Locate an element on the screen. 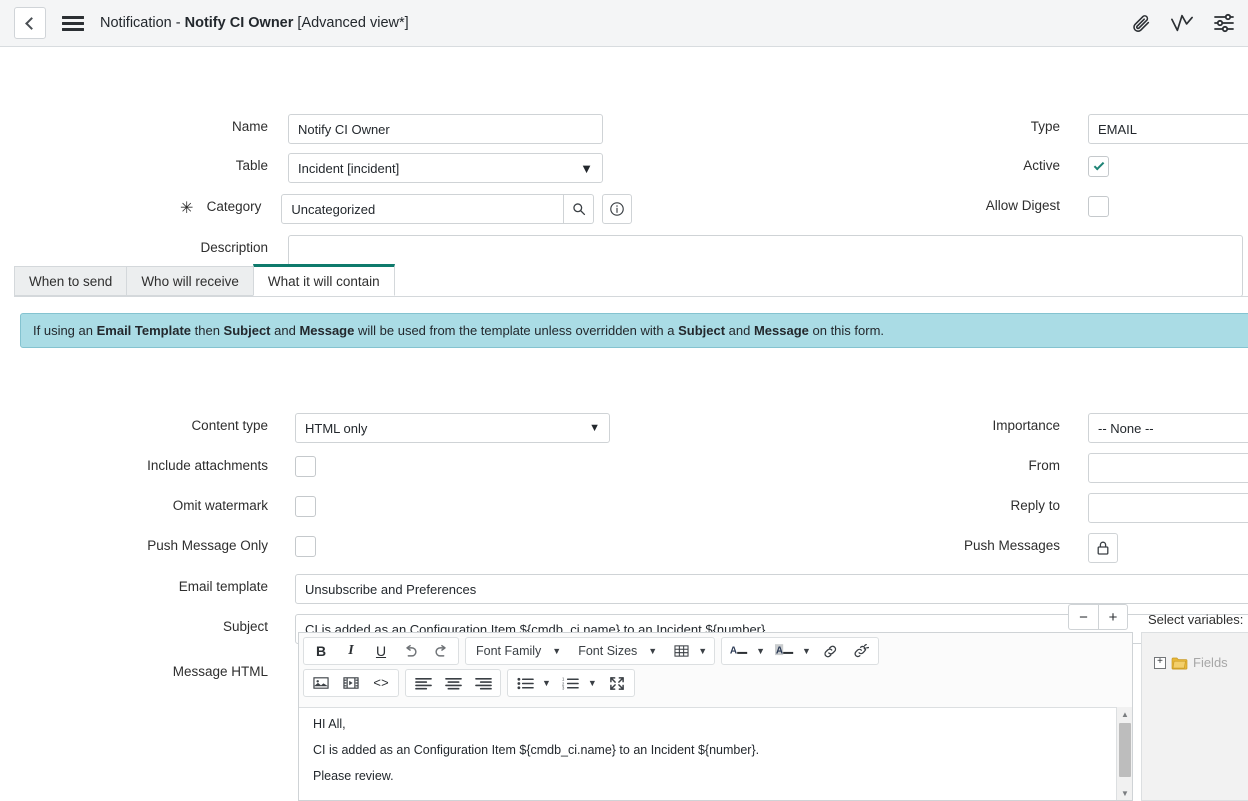 This screenshot has width=1248, height=801. tab-label: Who will receive is located at coordinates (190, 281).